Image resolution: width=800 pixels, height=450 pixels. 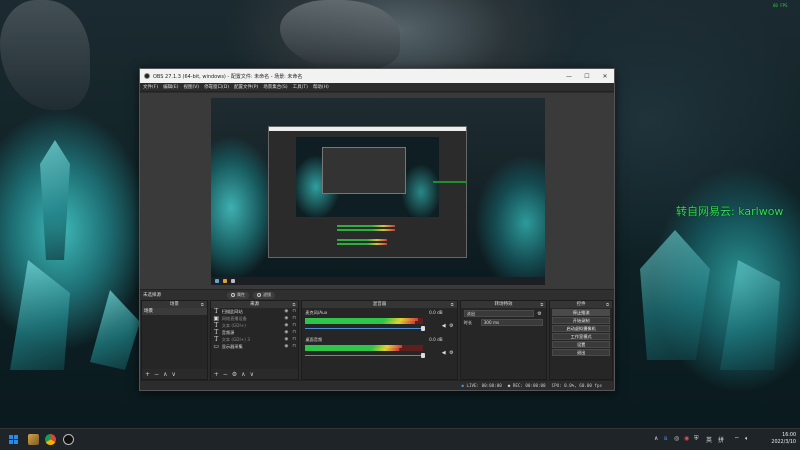 I want to click on start-virtual-camera-button: 启动虚拟摄像机, so click(x=581, y=328).